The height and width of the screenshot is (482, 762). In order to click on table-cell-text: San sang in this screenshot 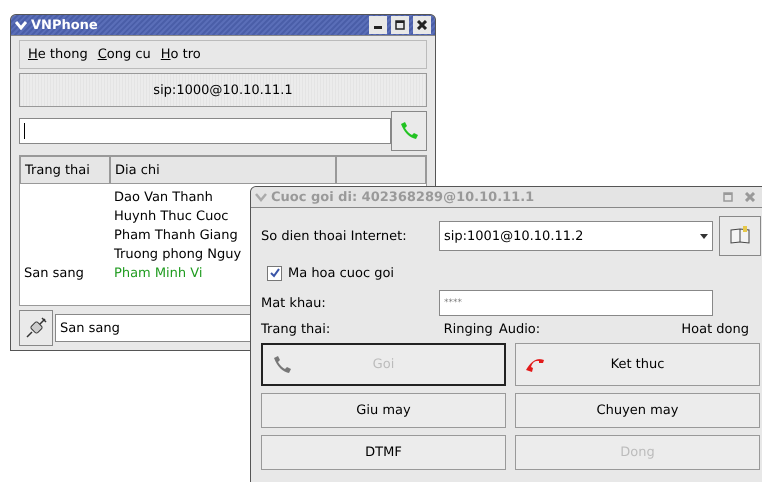, I will do `click(54, 273)`.